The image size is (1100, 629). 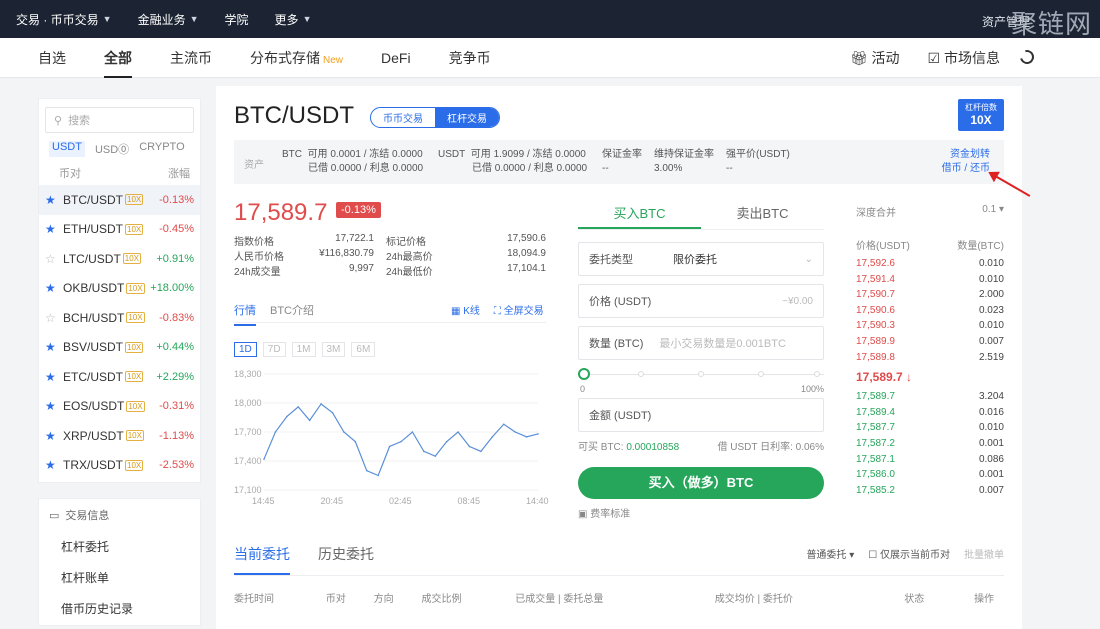 I want to click on level-price: 17,585.2, so click(x=875, y=490).